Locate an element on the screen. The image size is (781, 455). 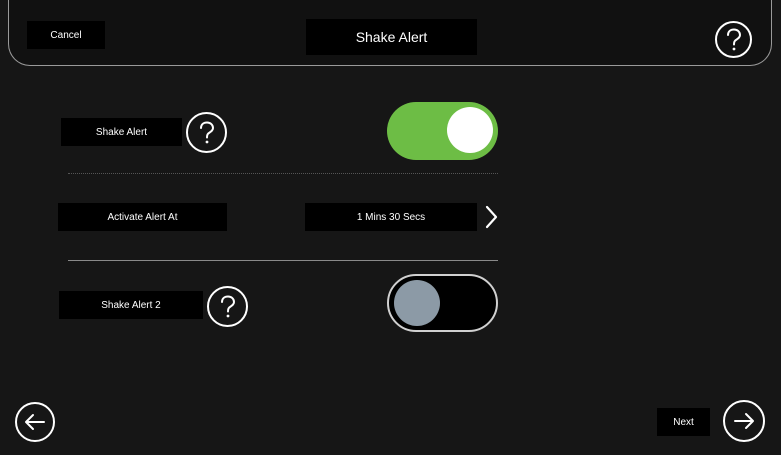
shake-alert-label: Shake Alert is located at coordinates (121, 132).